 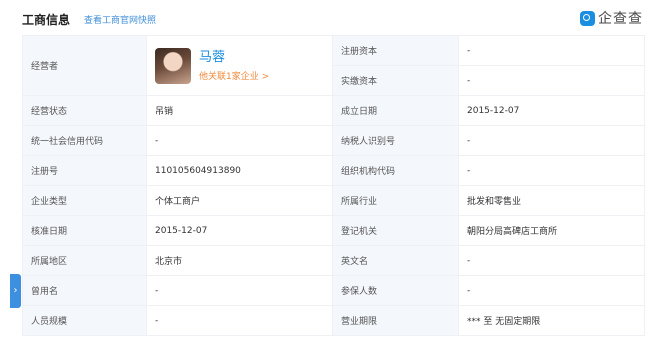 What do you see at coordinates (395, 80) in the screenshot?
I see `field-label: 实缴资本` at bounding box center [395, 80].